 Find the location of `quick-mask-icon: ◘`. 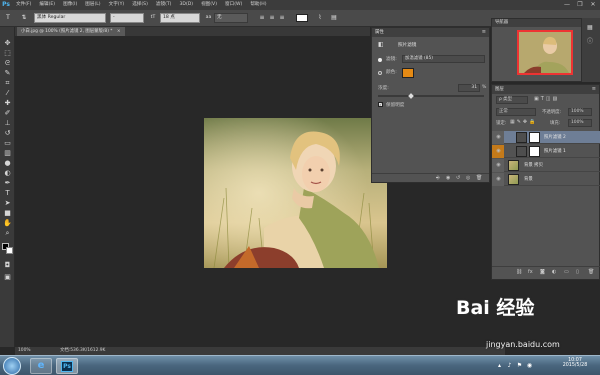

quick-mask-icon: ◘ is located at coordinates (7, 265).